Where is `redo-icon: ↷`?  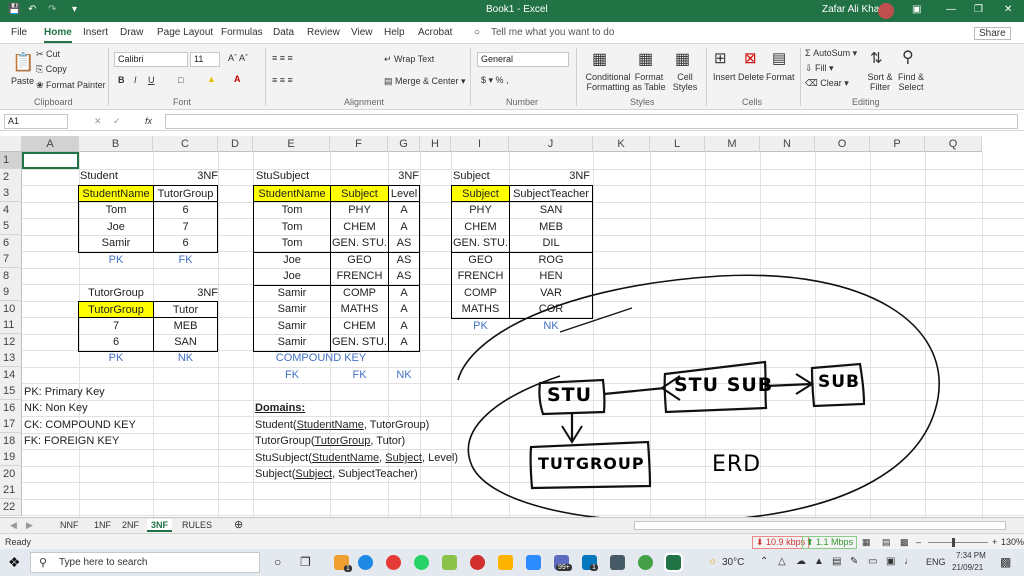
redo-icon: ↷ is located at coordinates (52, 9).